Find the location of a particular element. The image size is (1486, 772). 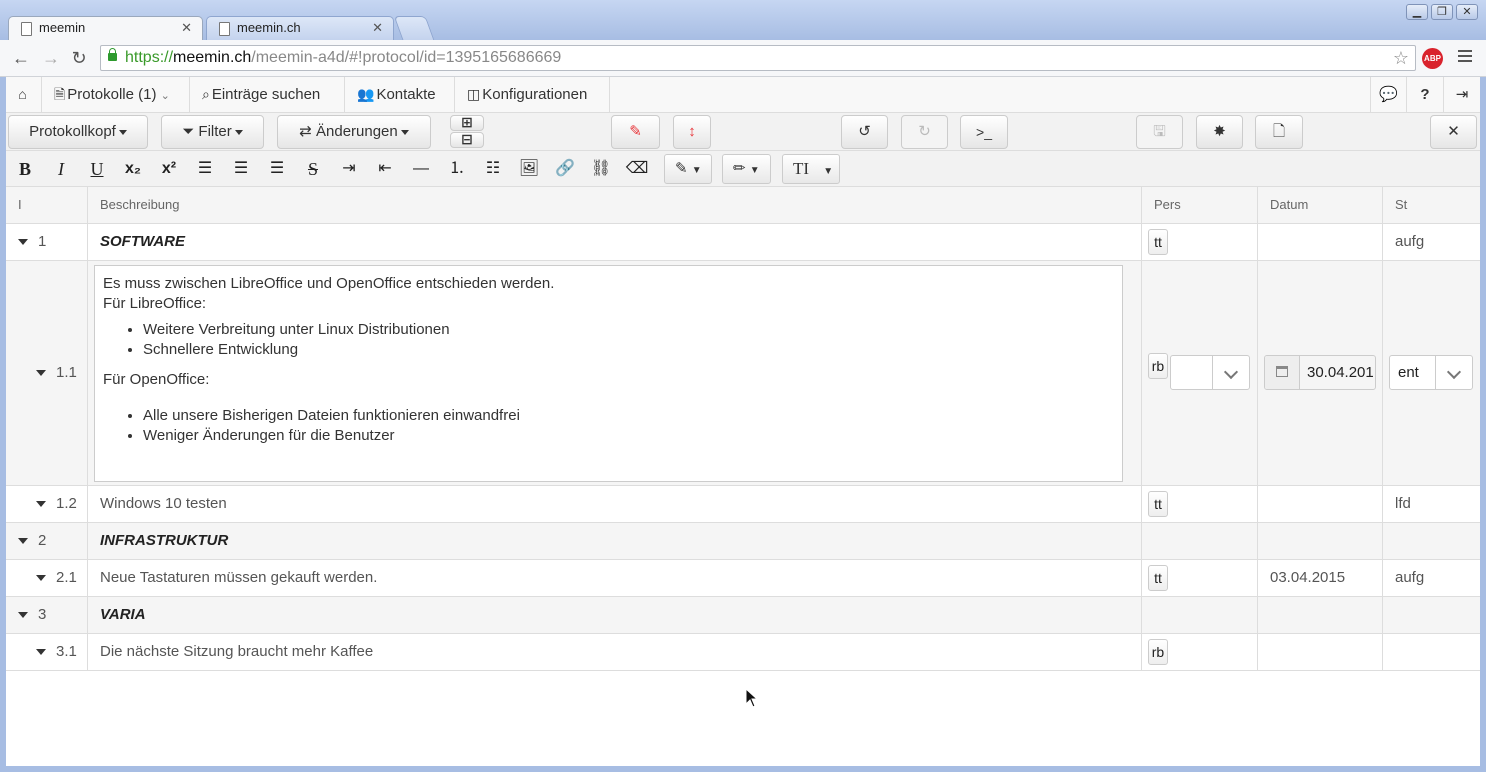

link-button: 🔗 is located at coordinates (565, 169).